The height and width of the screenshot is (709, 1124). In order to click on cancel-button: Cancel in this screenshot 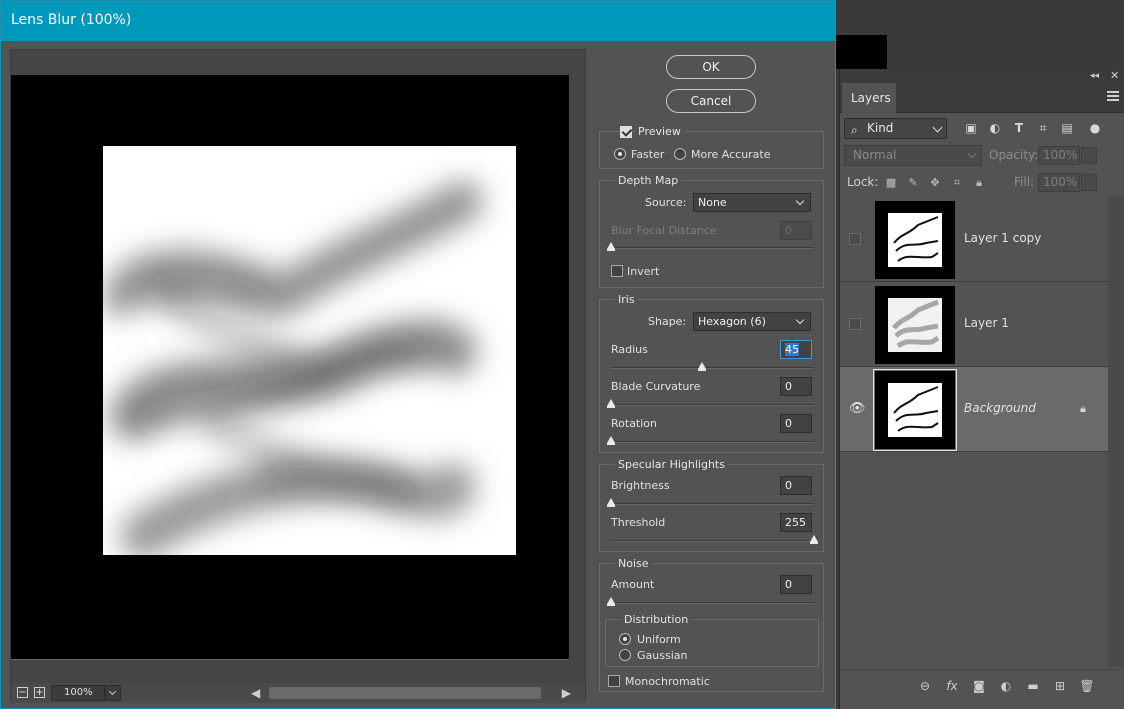, I will do `click(711, 101)`.